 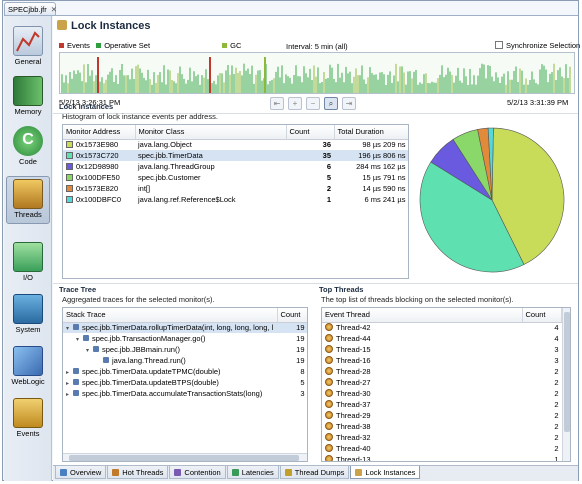 I want to click on table-row: Thread-40 2, so click(x=442, y=448).